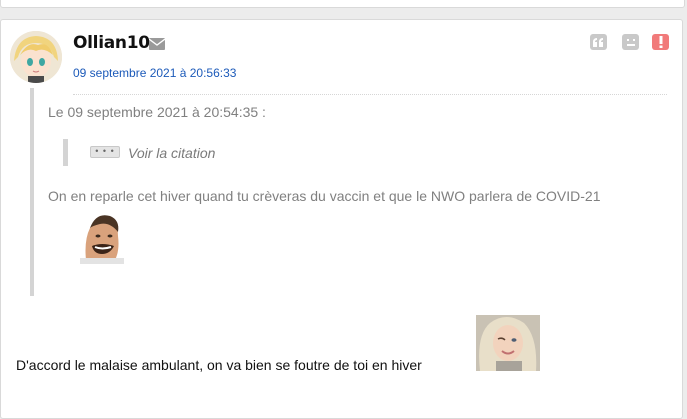 Image resolution: width=687 pixels, height=419 pixels. Describe the element at coordinates (598, 42) in the screenshot. I see `quote-icon` at that location.